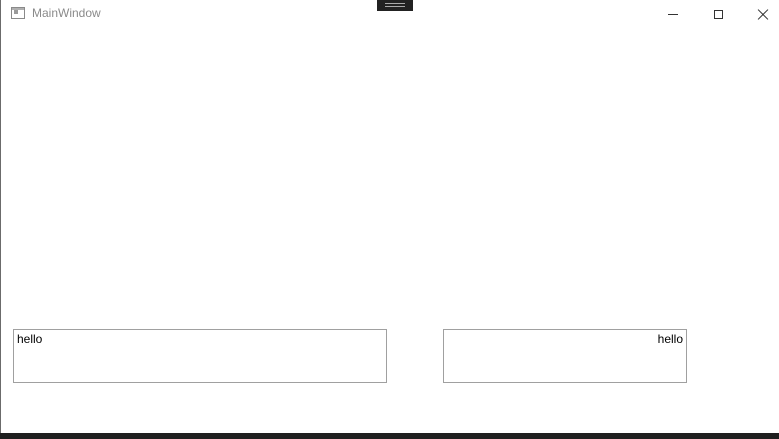 This screenshot has height=439, width=779. What do you see at coordinates (66, 13) in the screenshot?
I see `window-title: MainWindow` at bounding box center [66, 13].